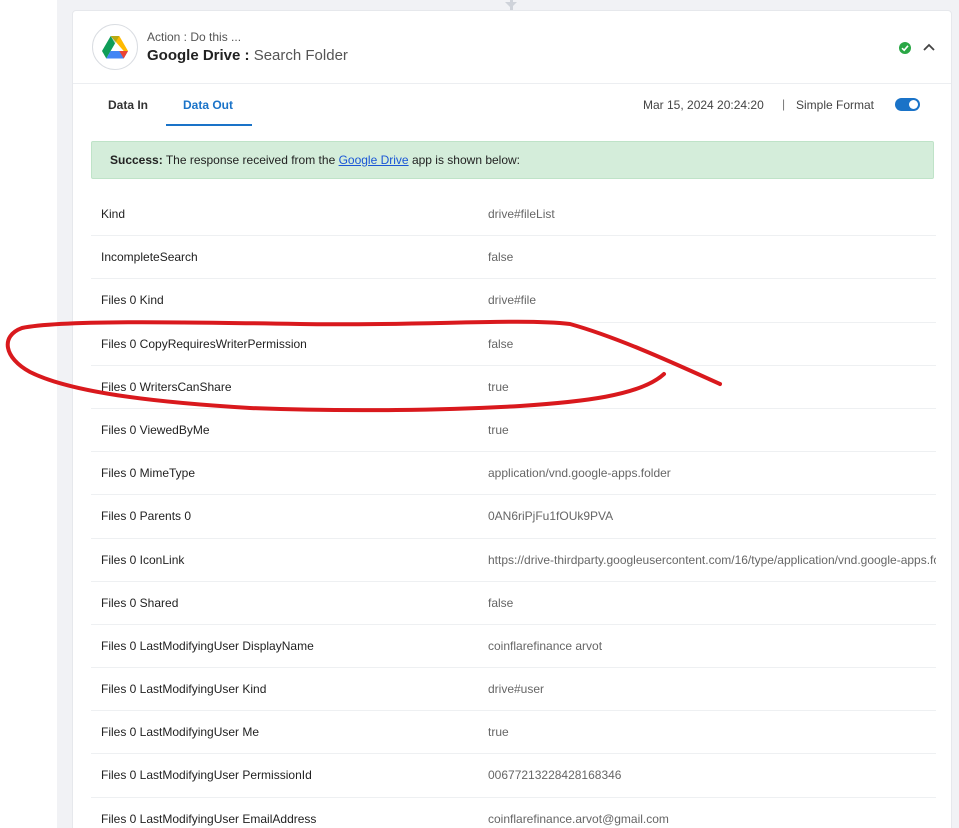 This screenshot has width=959, height=828. What do you see at coordinates (374, 160) in the screenshot?
I see `google-drive-link: Google Drive` at bounding box center [374, 160].